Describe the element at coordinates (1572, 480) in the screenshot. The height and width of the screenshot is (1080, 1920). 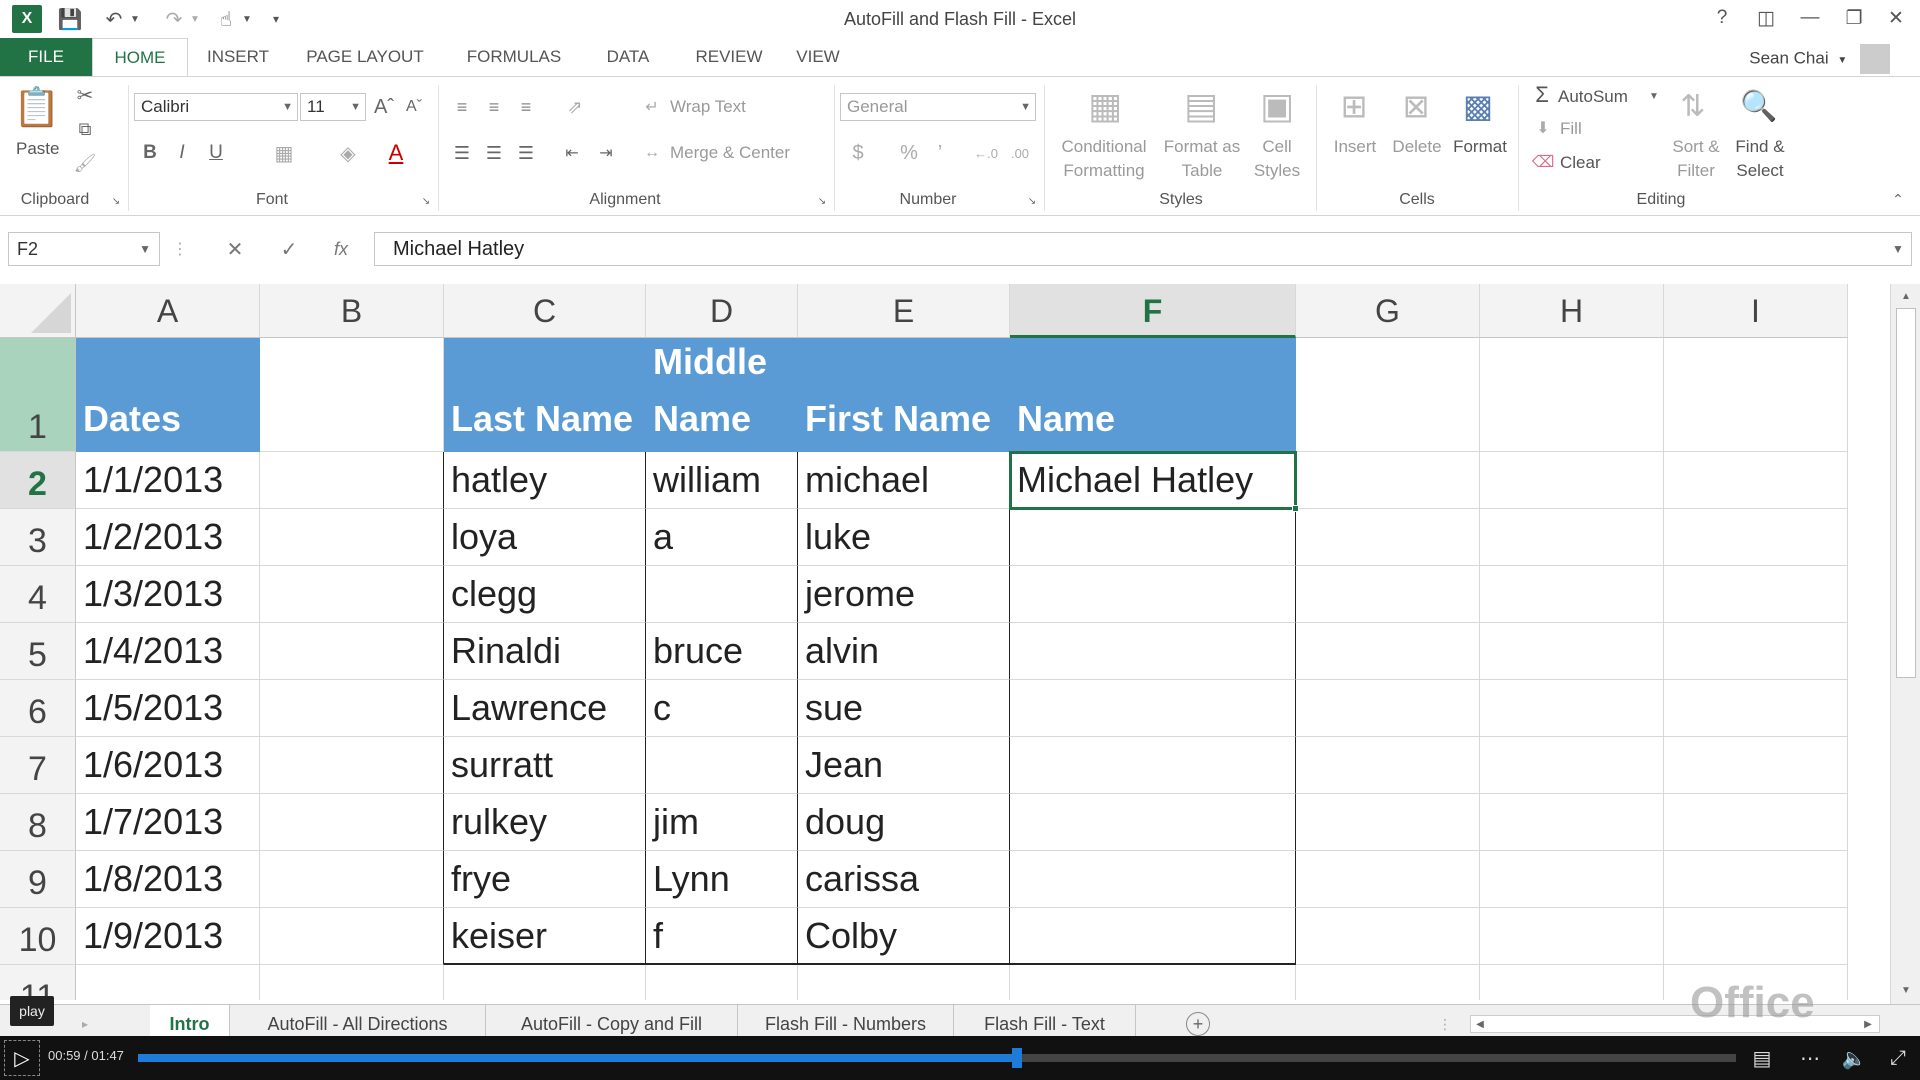
I see `cell-h2` at that location.